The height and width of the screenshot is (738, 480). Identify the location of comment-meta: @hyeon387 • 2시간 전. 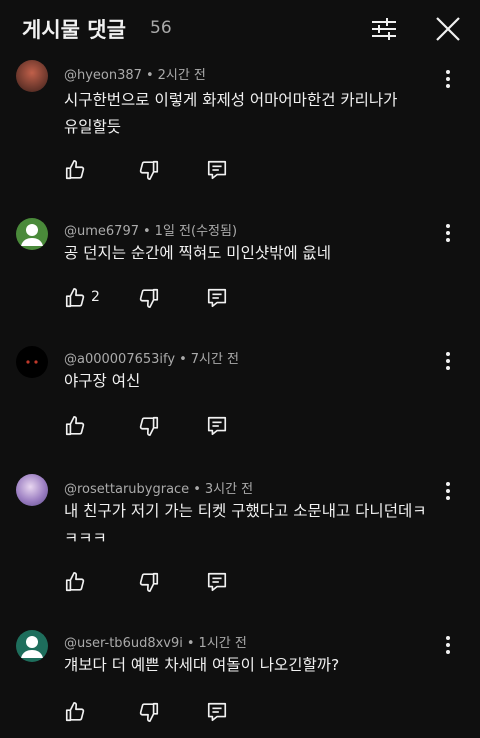
(135, 75).